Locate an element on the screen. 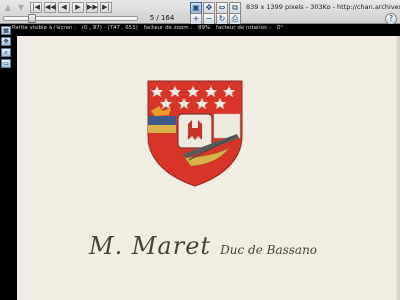  signature-title: Duc de Bassano is located at coordinates (269, 250).